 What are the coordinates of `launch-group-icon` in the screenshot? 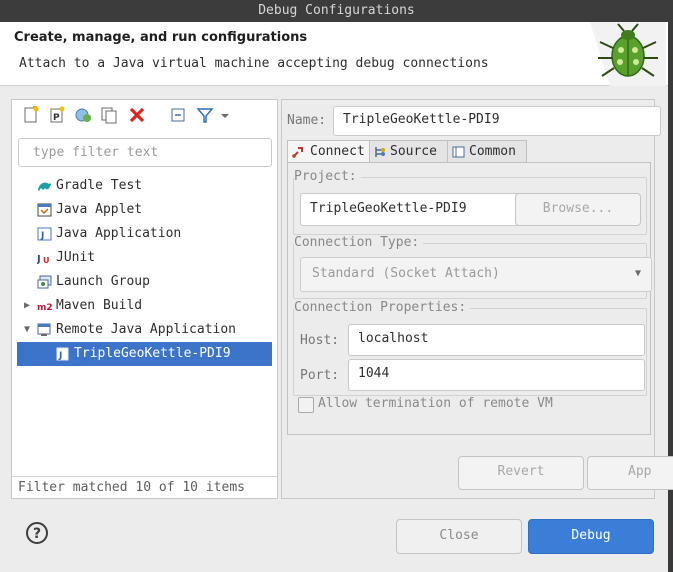 It's located at (44, 282).